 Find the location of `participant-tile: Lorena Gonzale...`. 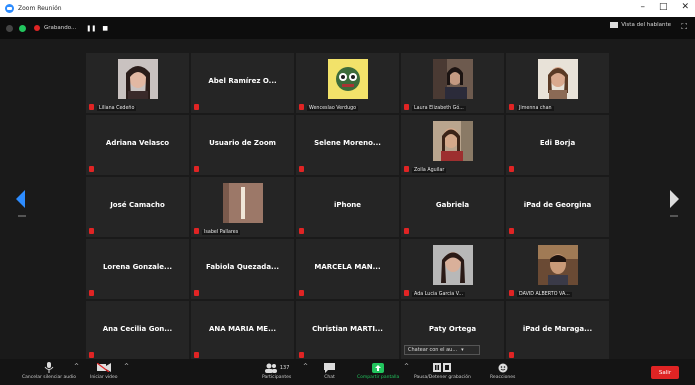

participant-tile: Lorena Gonzale... is located at coordinates (137, 269).